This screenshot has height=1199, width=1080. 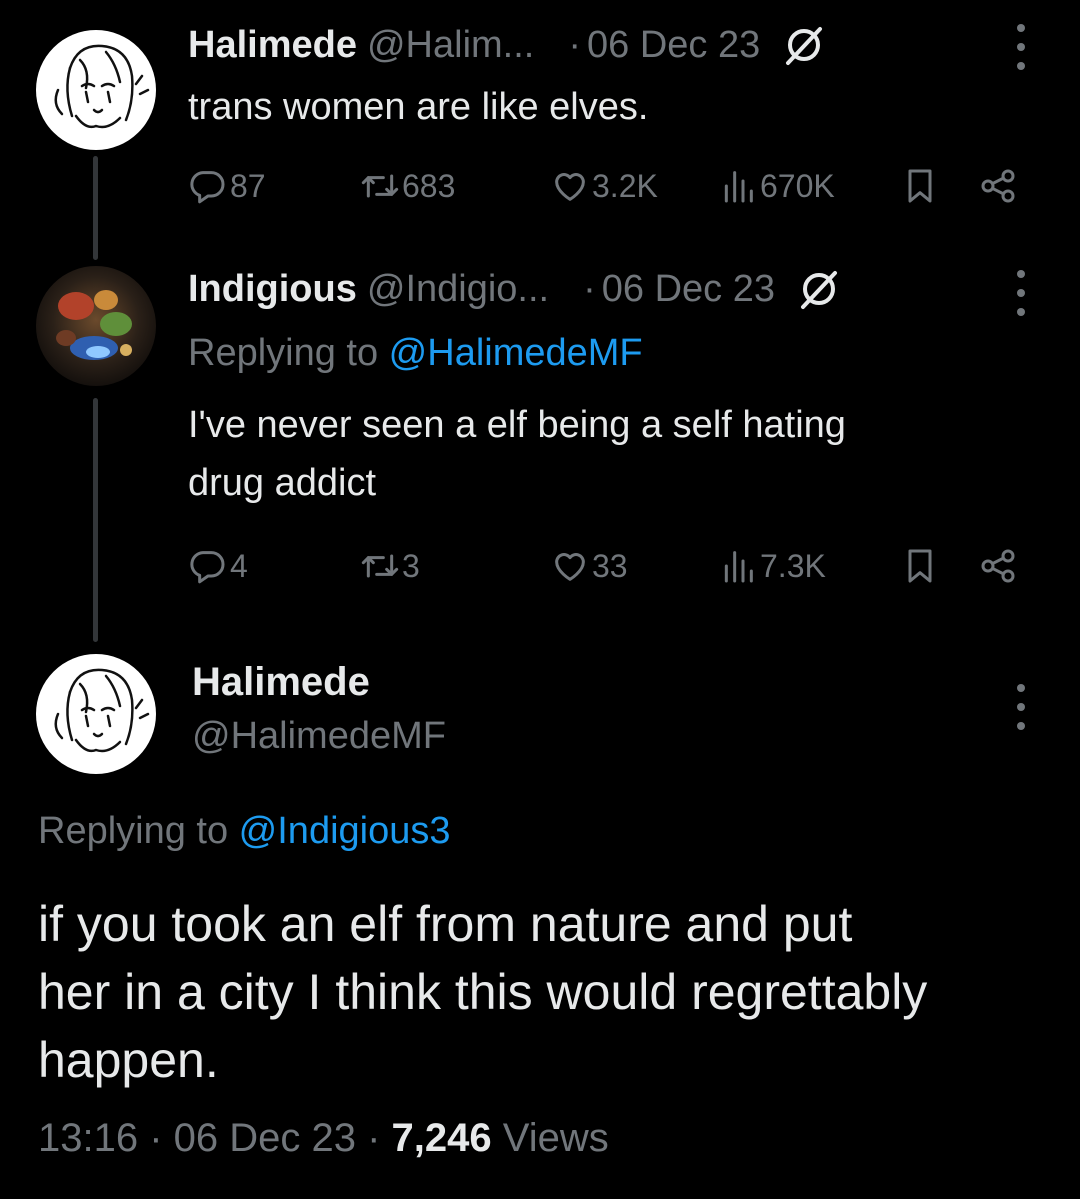 I want to click on retweet-button: 3, so click(x=390, y=566).